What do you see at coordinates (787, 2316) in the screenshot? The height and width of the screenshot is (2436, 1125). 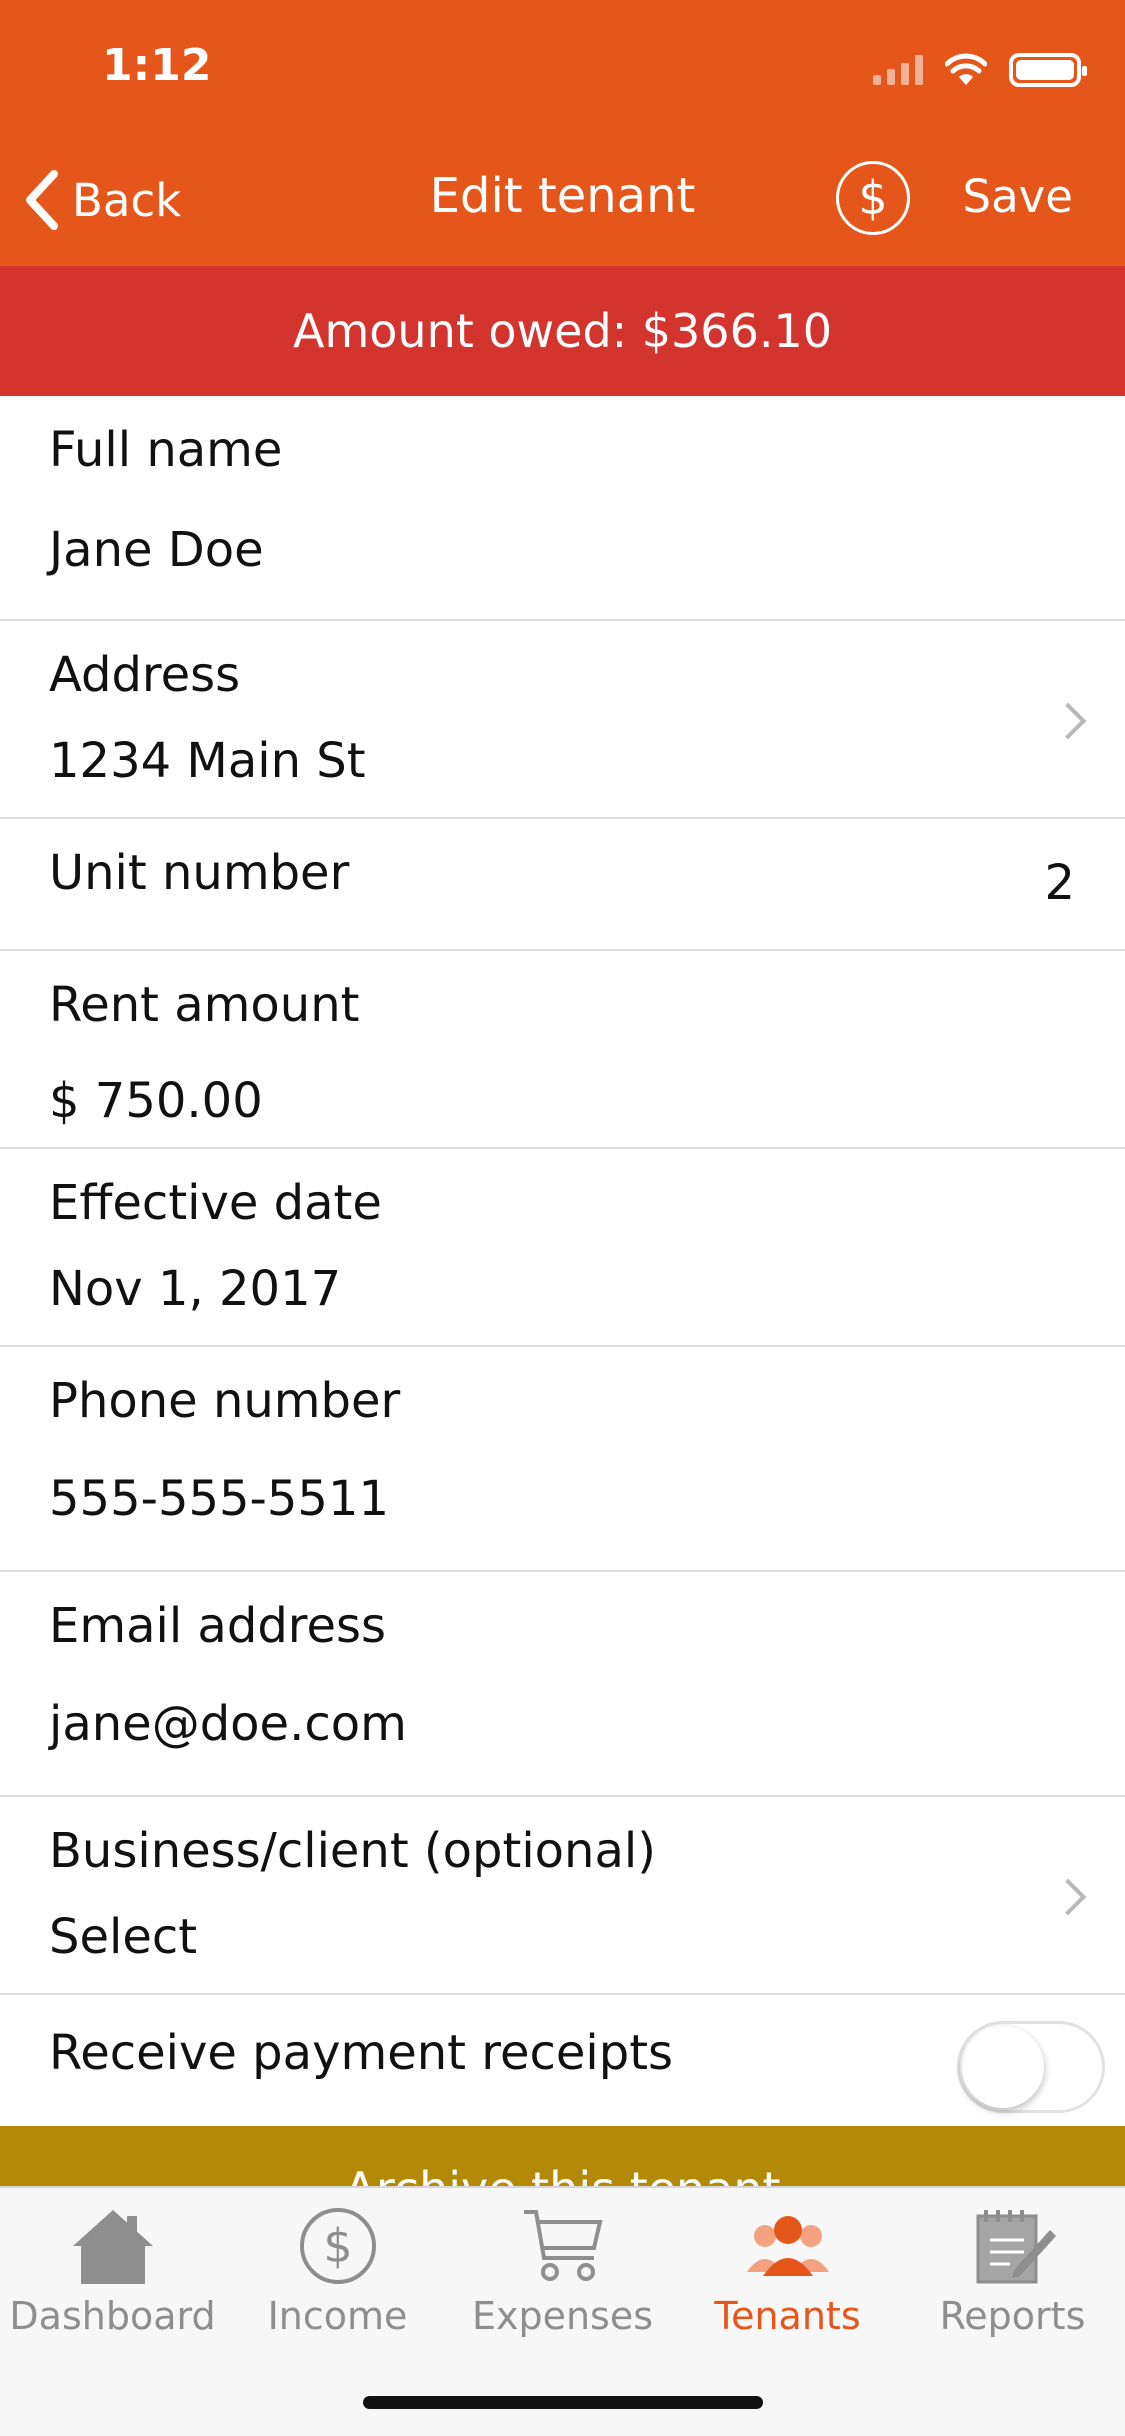 I see `tab-tenants-label: Tenants` at bounding box center [787, 2316].